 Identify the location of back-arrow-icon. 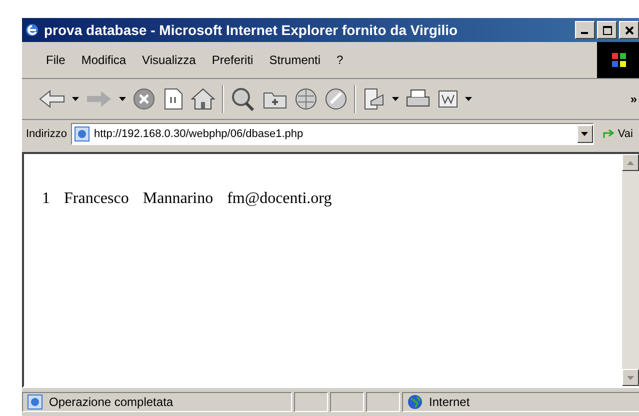
(52, 99).